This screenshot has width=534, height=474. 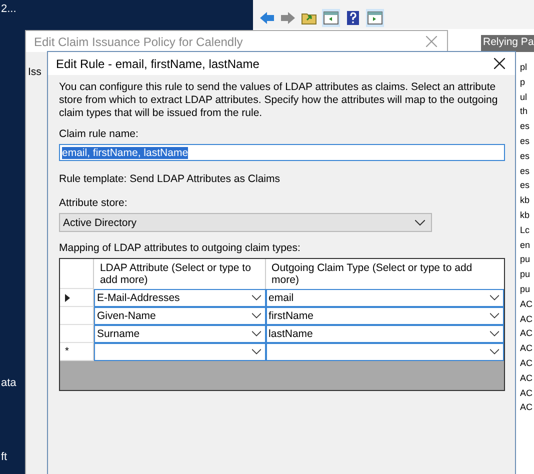 What do you see at coordinates (499, 63) in the screenshot?
I see `close-icon` at bounding box center [499, 63].